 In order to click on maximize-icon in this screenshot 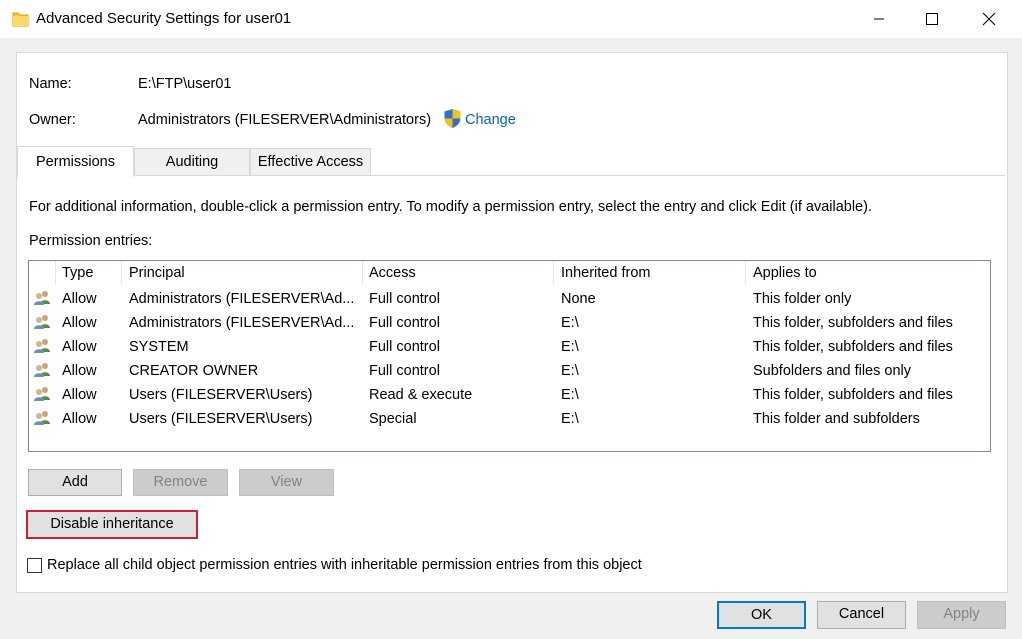, I will do `click(932, 19)`.